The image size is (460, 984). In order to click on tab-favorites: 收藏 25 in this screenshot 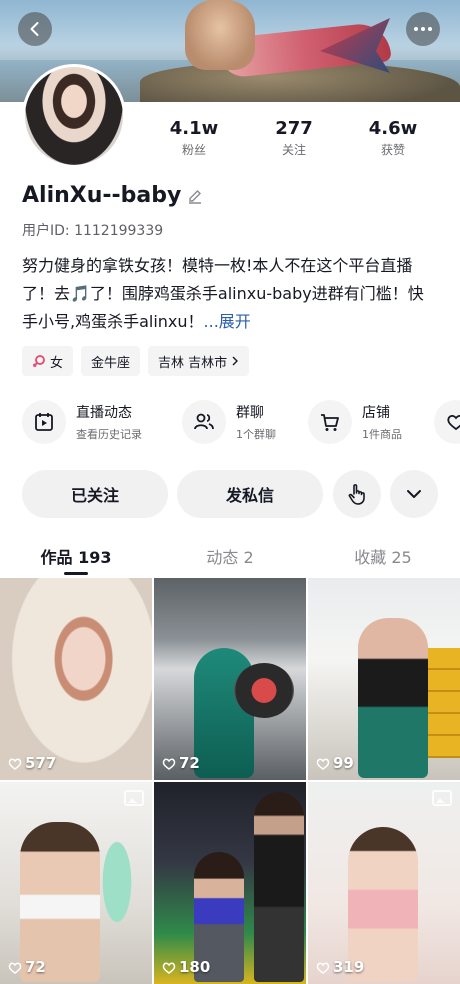, I will do `click(383, 556)`.